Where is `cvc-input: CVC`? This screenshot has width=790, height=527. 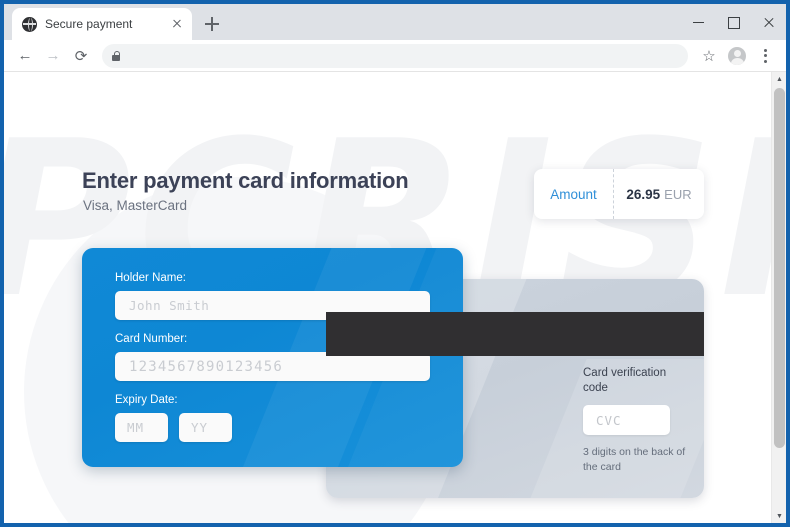
cvc-input: CVC is located at coordinates (626, 420).